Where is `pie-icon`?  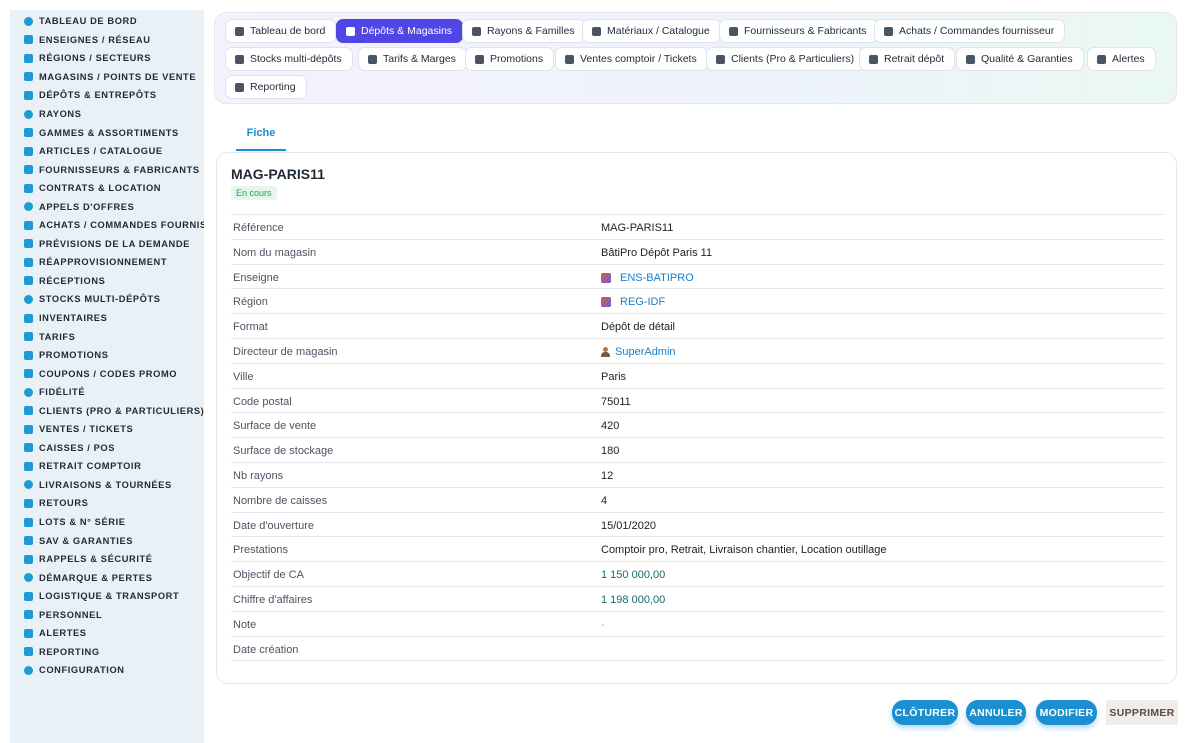
pie-icon is located at coordinates (239, 87).